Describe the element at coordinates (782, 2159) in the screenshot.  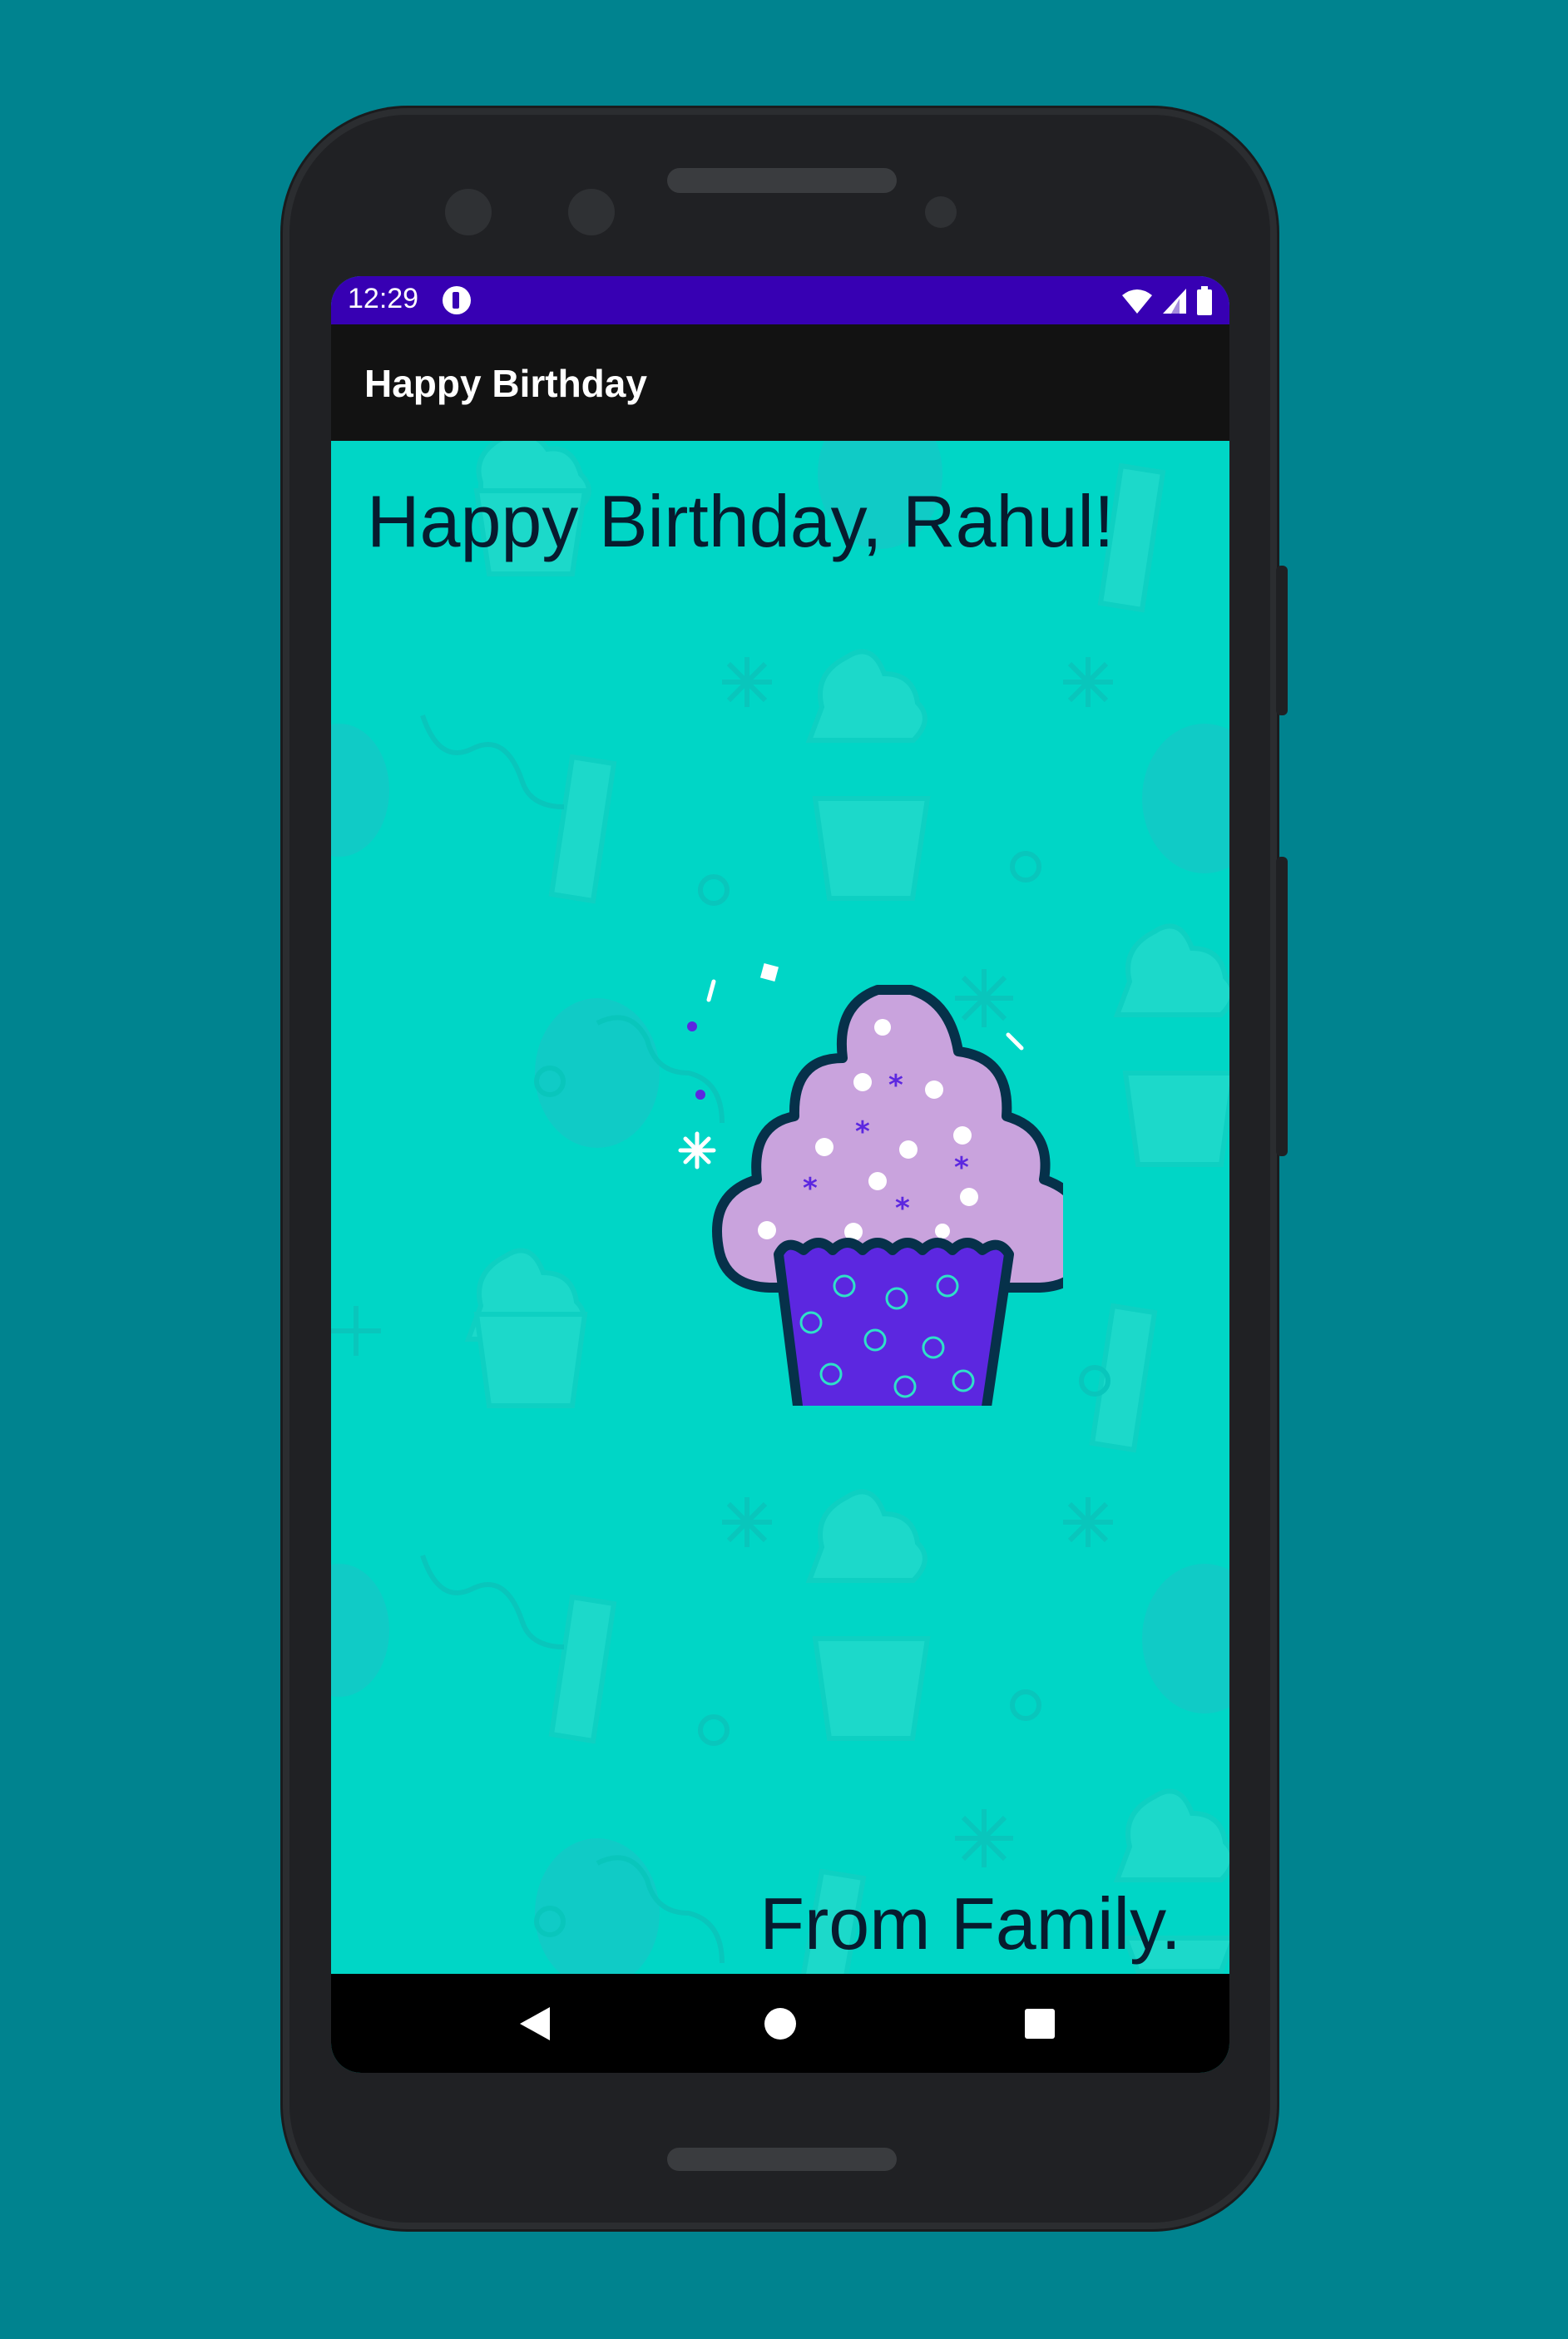
I see `bottom-speaker` at that location.